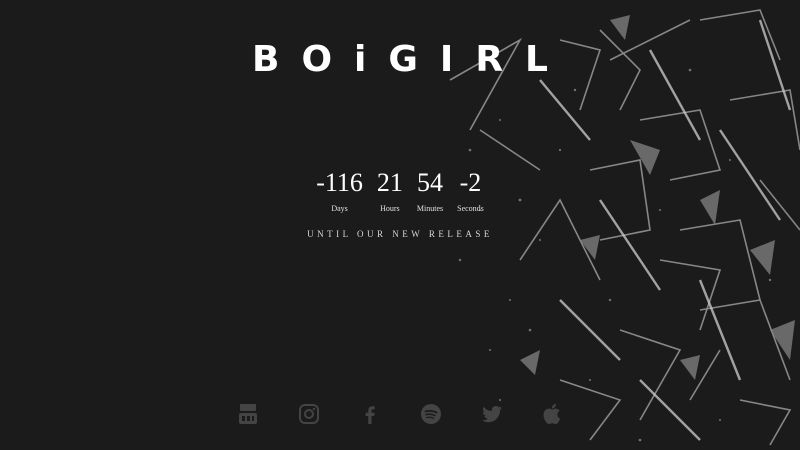  I want to click on instagram-icon, so click(309, 414).